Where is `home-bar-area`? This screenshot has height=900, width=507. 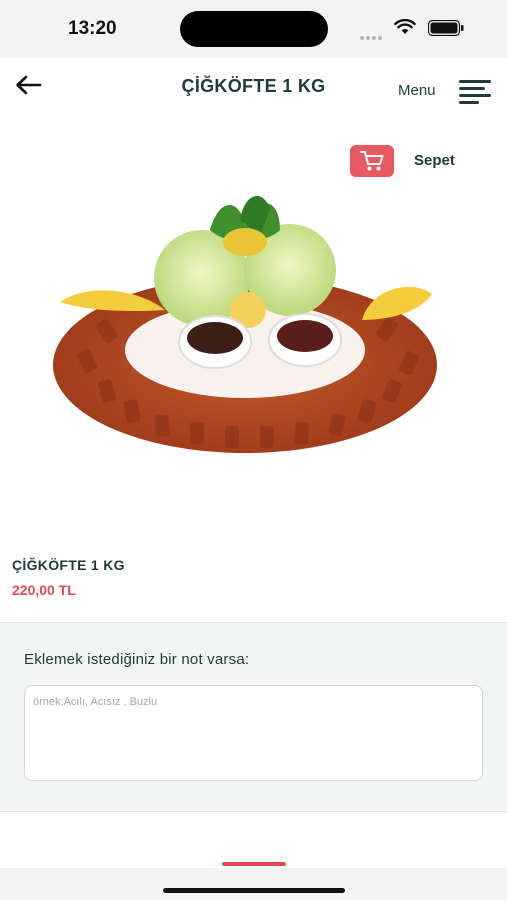
home-bar-area is located at coordinates (253, 884).